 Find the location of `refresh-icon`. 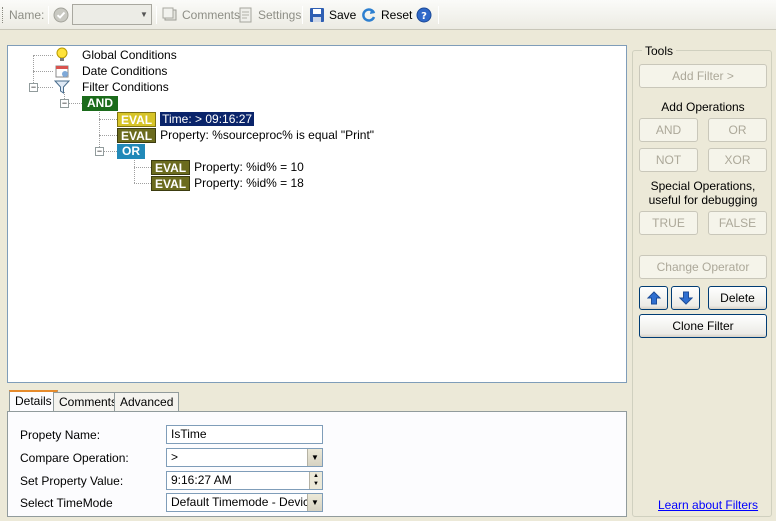

refresh-icon is located at coordinates (369, 15).